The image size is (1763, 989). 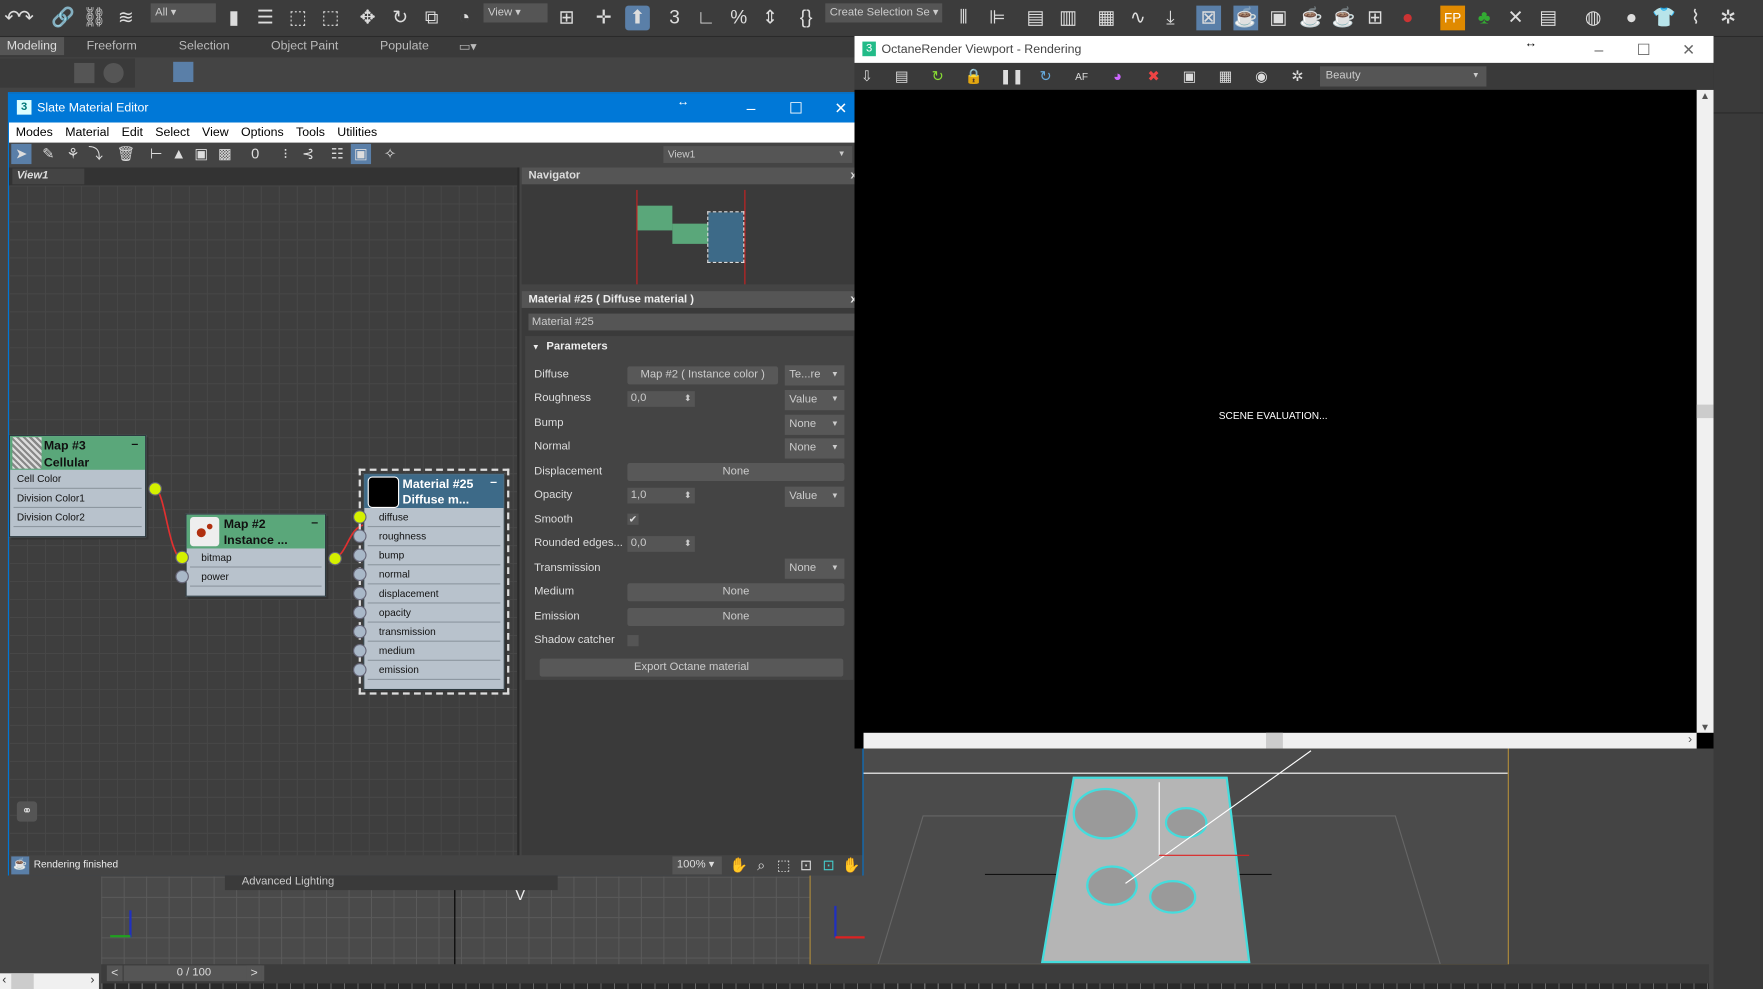 I want to click on selection-filter-dropdown: All ▾, so click(x=183, y=13).